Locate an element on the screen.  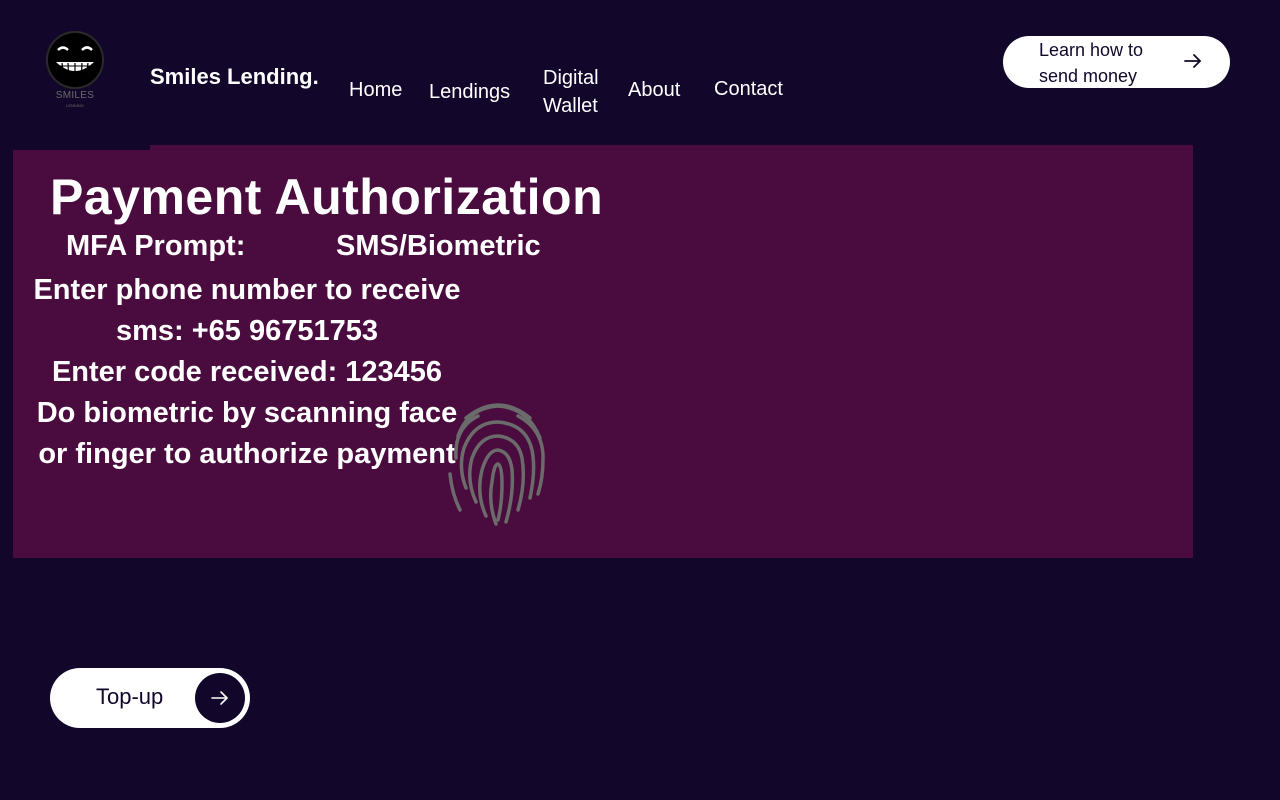
page-title: Payment Authorization is located at coordinates (327, 197).